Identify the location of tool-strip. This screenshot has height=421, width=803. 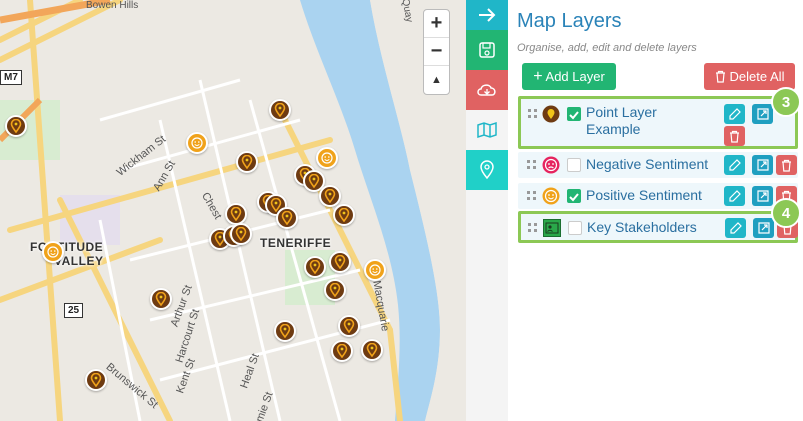
(487, 210).